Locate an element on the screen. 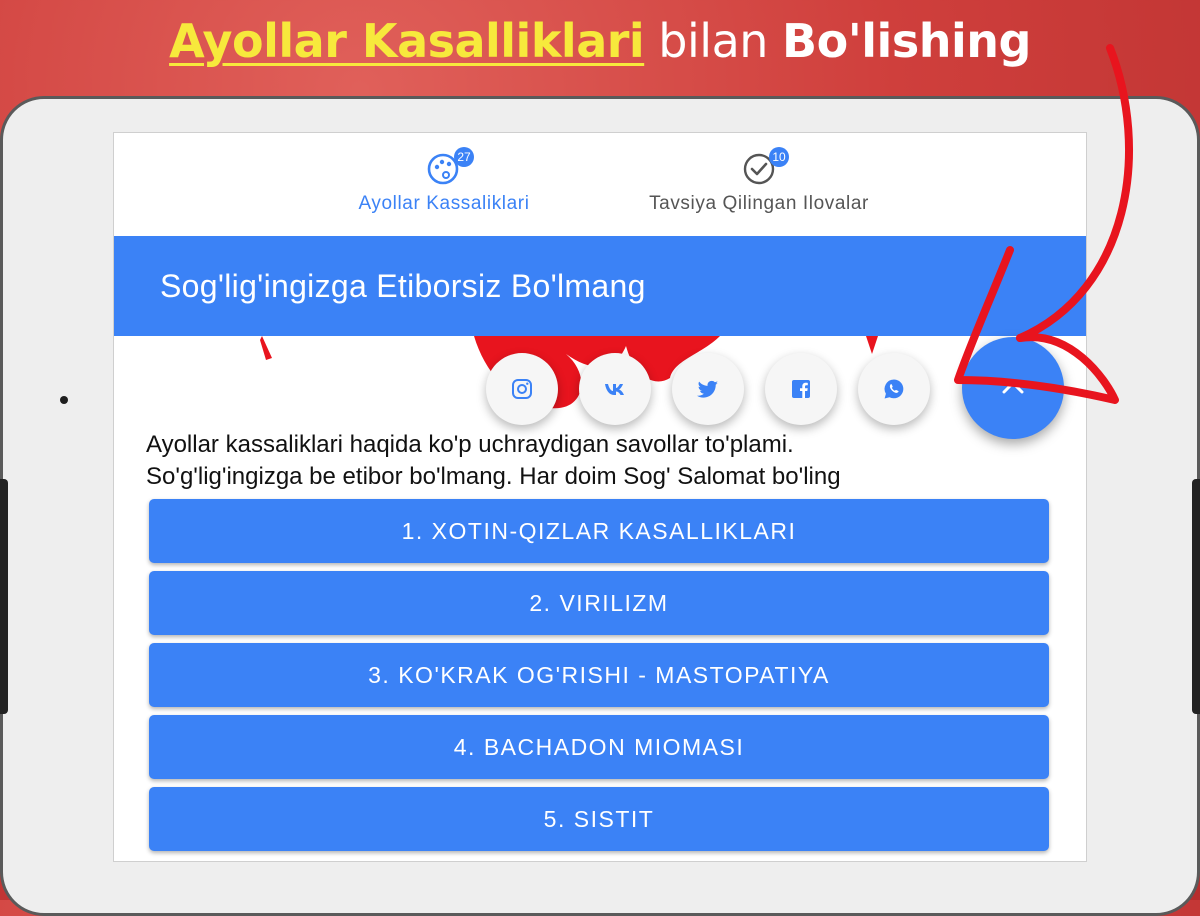 The image size is (1200, 916). topic-button-1: 1. XOTIN-QIZLAR KASALLIKLARI is located at coordinates (599, 531).